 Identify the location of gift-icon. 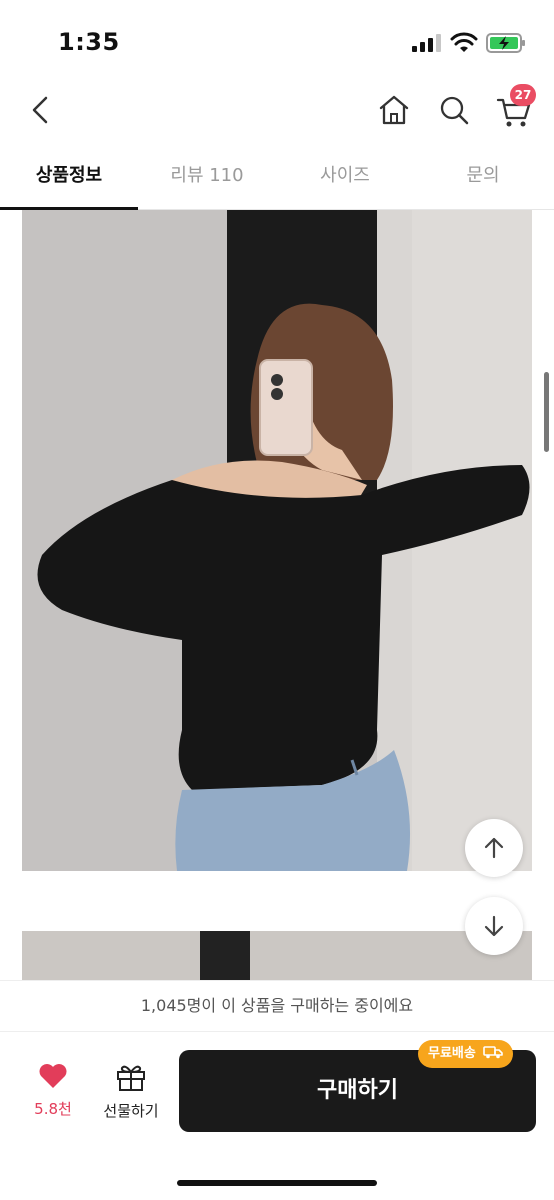
(131, 1078).